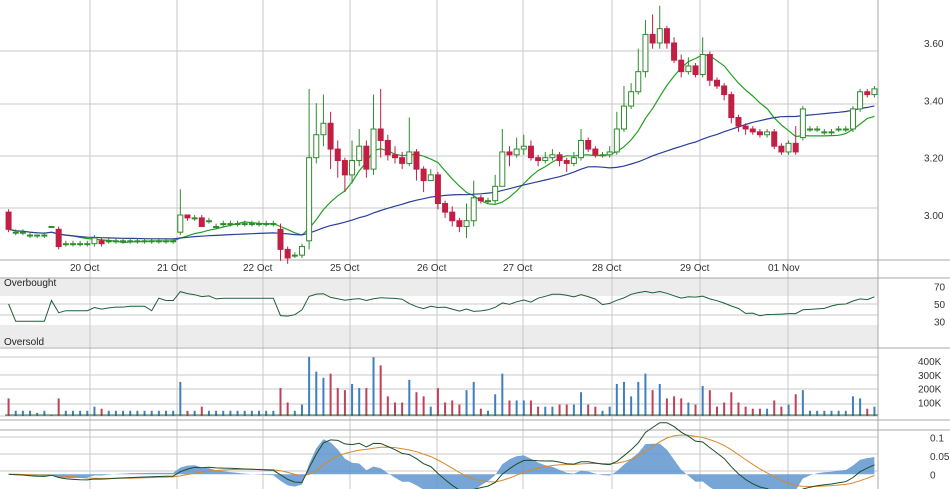 This screenshot has height=489, width=950. What do you see at coordinates (937, 438) in the screenshot?
I see `macd-tick-label: 0.1` at bounding box center [937, 438].